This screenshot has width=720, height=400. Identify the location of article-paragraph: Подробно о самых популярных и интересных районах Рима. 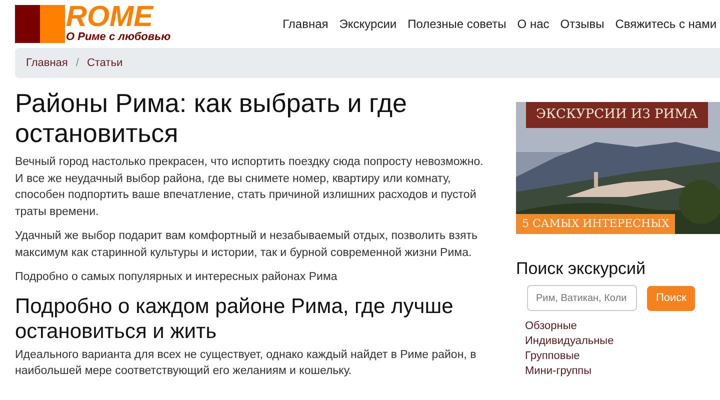
(176, 277).